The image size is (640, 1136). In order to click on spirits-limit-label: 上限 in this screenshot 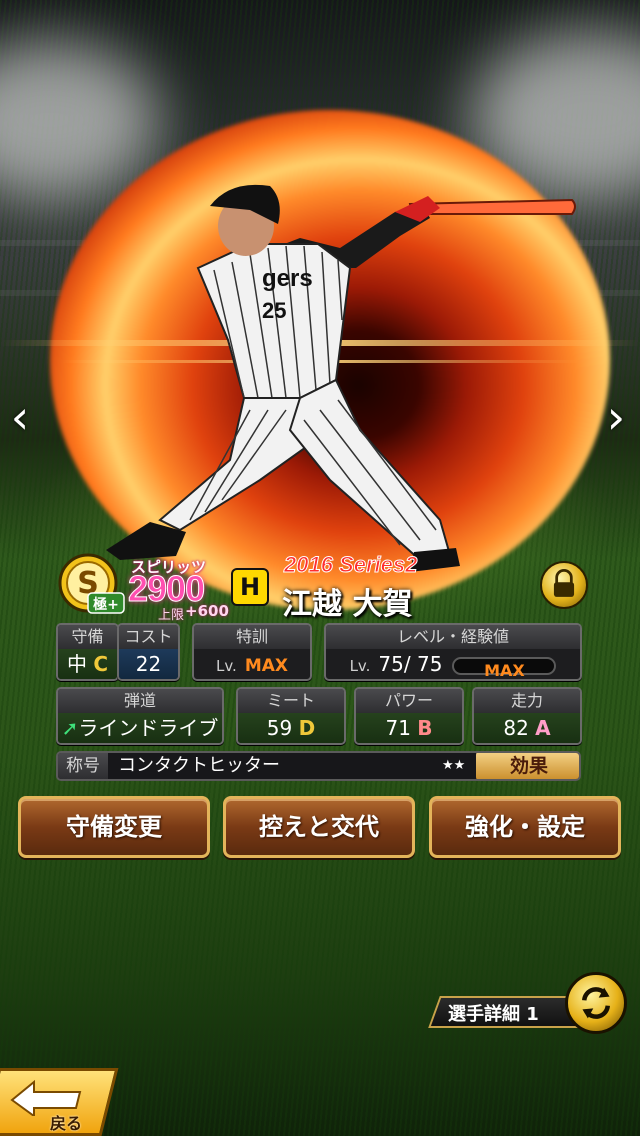, I will do `click(171, 615)`.